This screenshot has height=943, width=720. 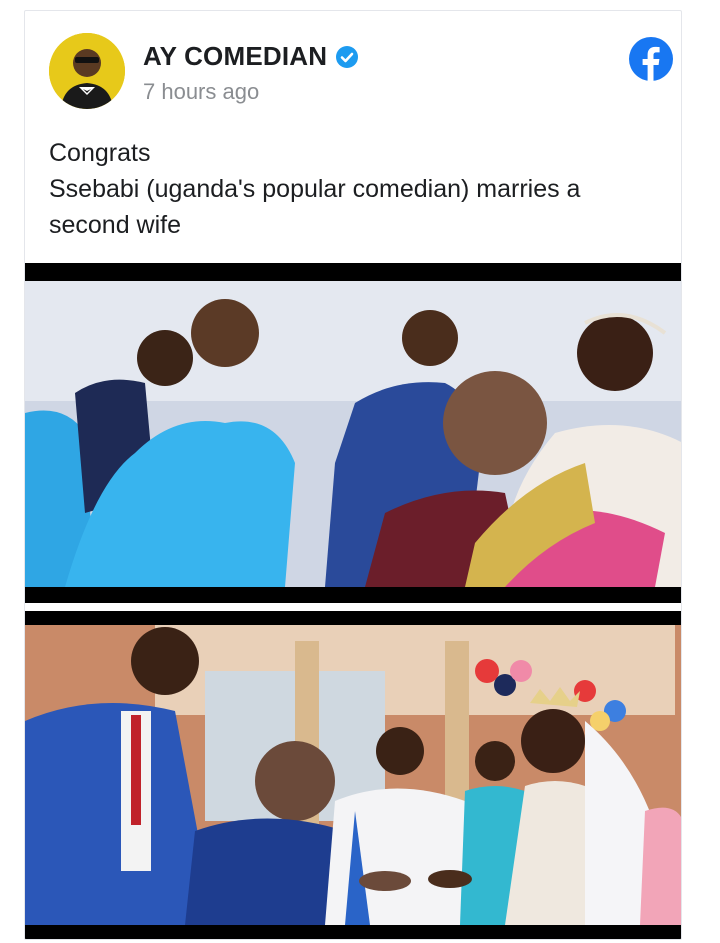 What do you see at coordinates (651, 59) in the screenshot?
I see `facebook-logo-icon` at bounding box center [651, 59].